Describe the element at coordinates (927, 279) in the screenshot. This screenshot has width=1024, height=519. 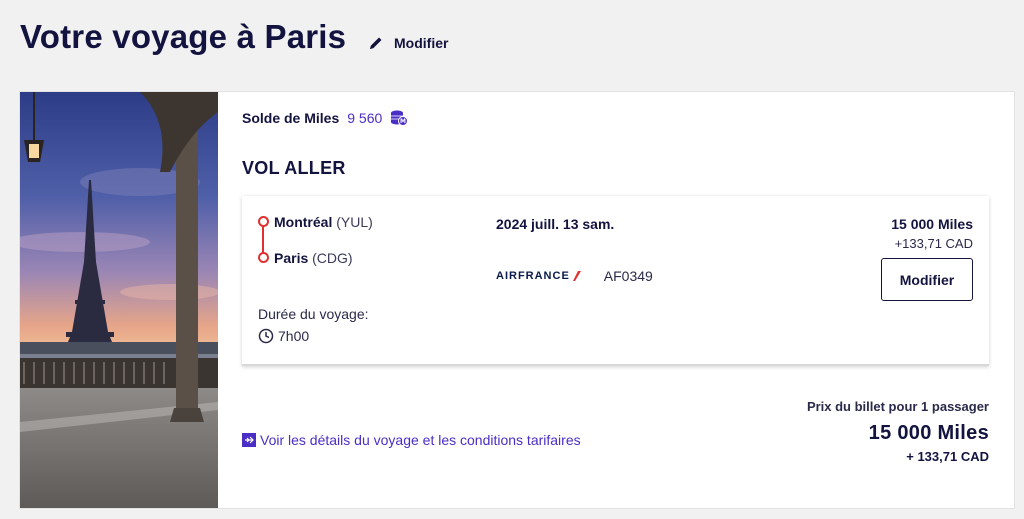
I see `modify-flight-button: Modifier` at that location.